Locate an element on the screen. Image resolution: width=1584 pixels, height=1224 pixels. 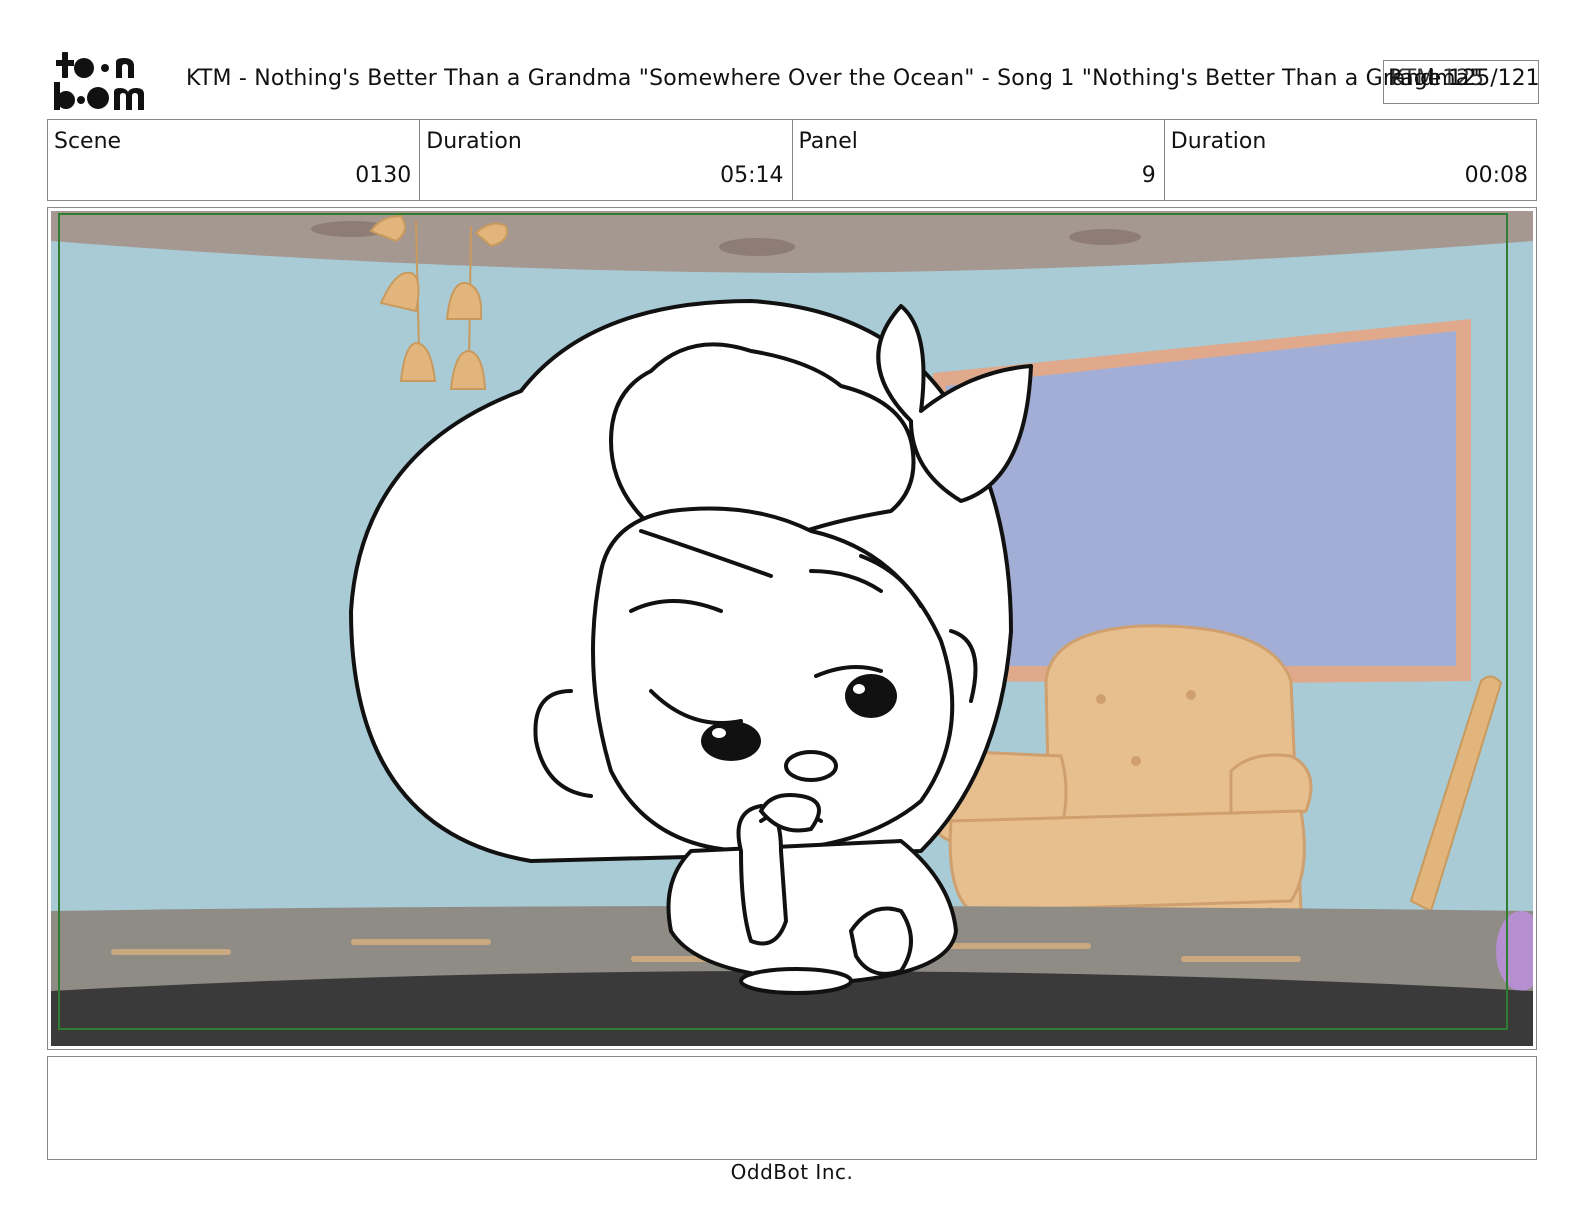
panel-duration-cell: Duration 00:08 is located at coordinates (1350, 160).